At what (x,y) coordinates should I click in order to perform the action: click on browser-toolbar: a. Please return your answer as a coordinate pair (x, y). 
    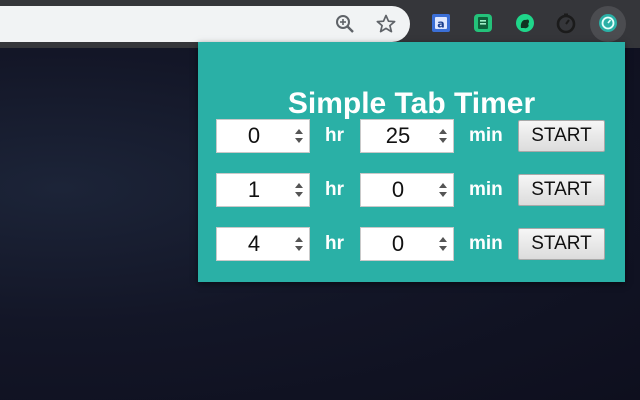
    Looking at the image, I should click on (320, 24).